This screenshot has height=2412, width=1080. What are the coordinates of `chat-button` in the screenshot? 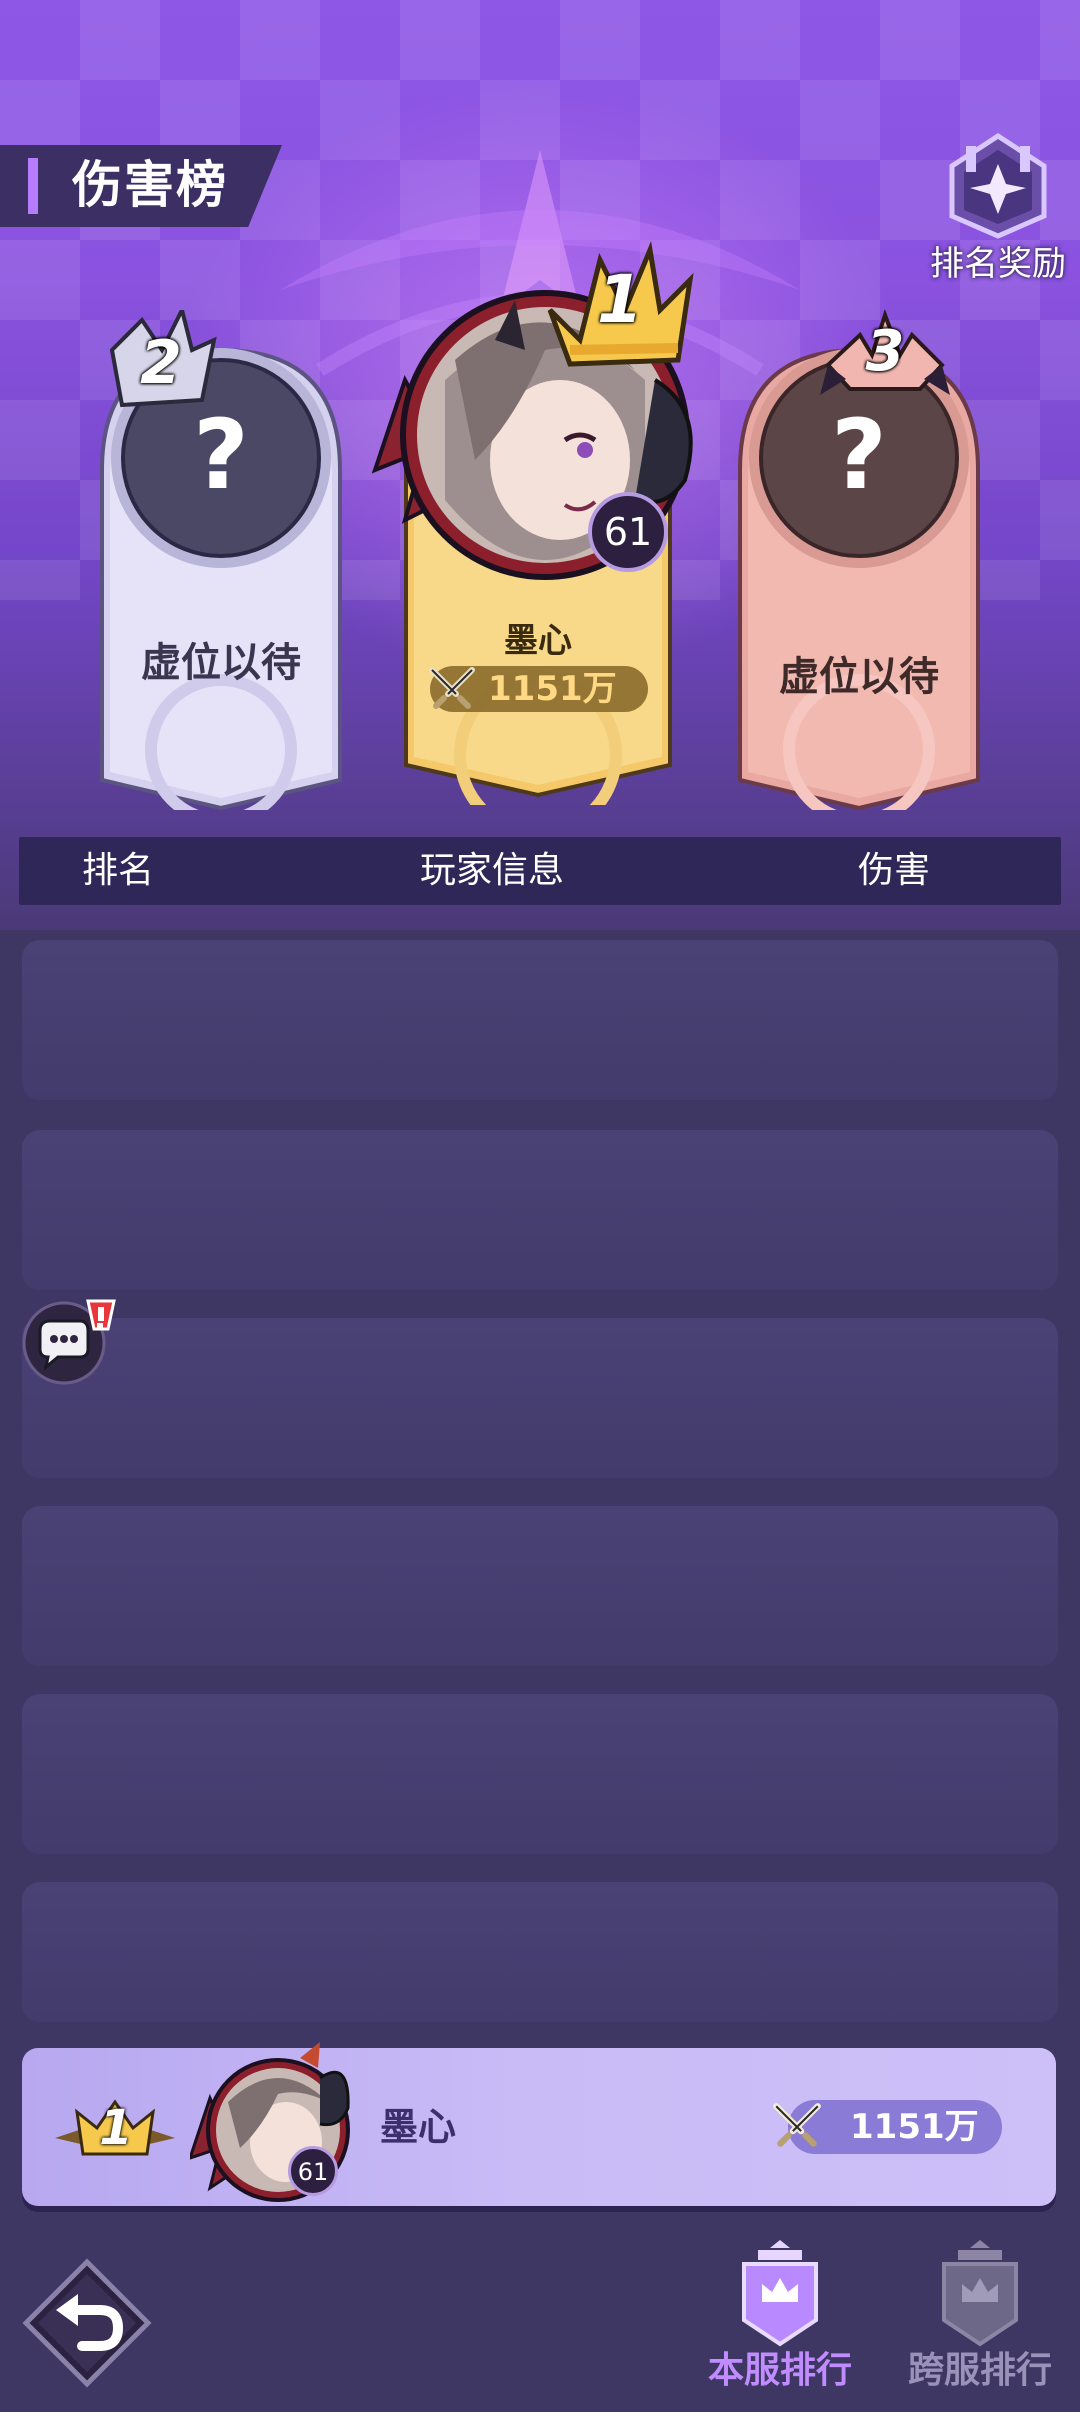 It's located at (69, 1340).